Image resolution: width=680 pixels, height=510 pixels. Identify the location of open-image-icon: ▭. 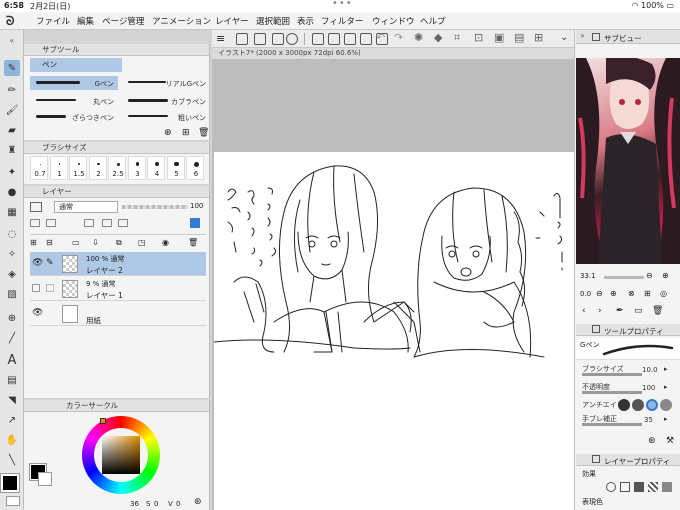
(638, 311).